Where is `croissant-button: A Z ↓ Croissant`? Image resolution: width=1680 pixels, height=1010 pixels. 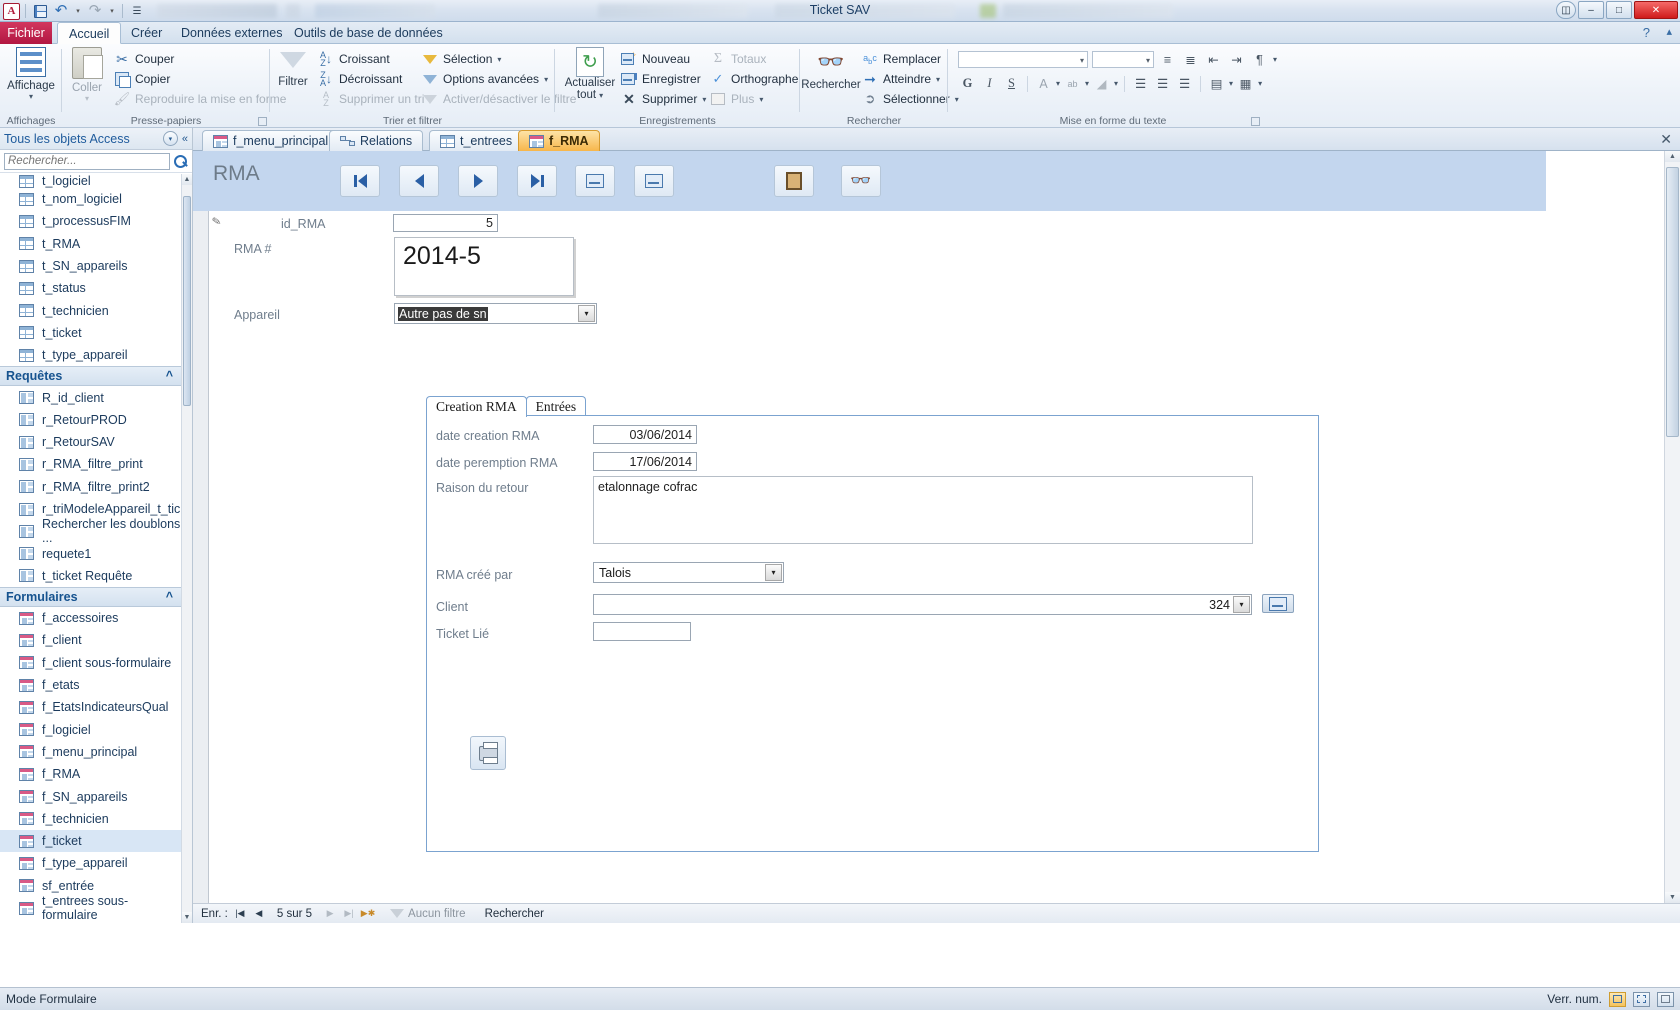
croissant-button: A Z ↓ Croissant is located at coordinates (371, 59).